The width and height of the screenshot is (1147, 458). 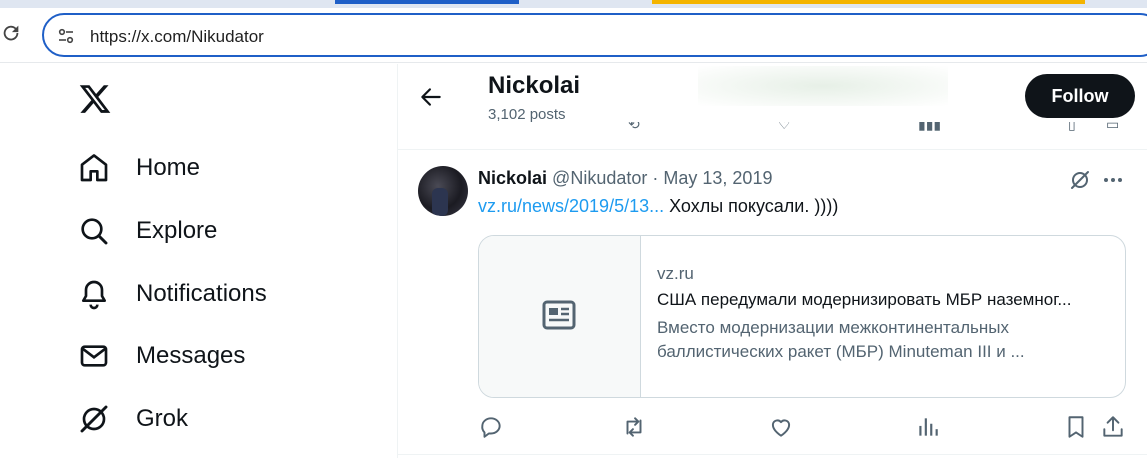 I want to click on profile-name: Nickolai, so click(x=534, y=85).